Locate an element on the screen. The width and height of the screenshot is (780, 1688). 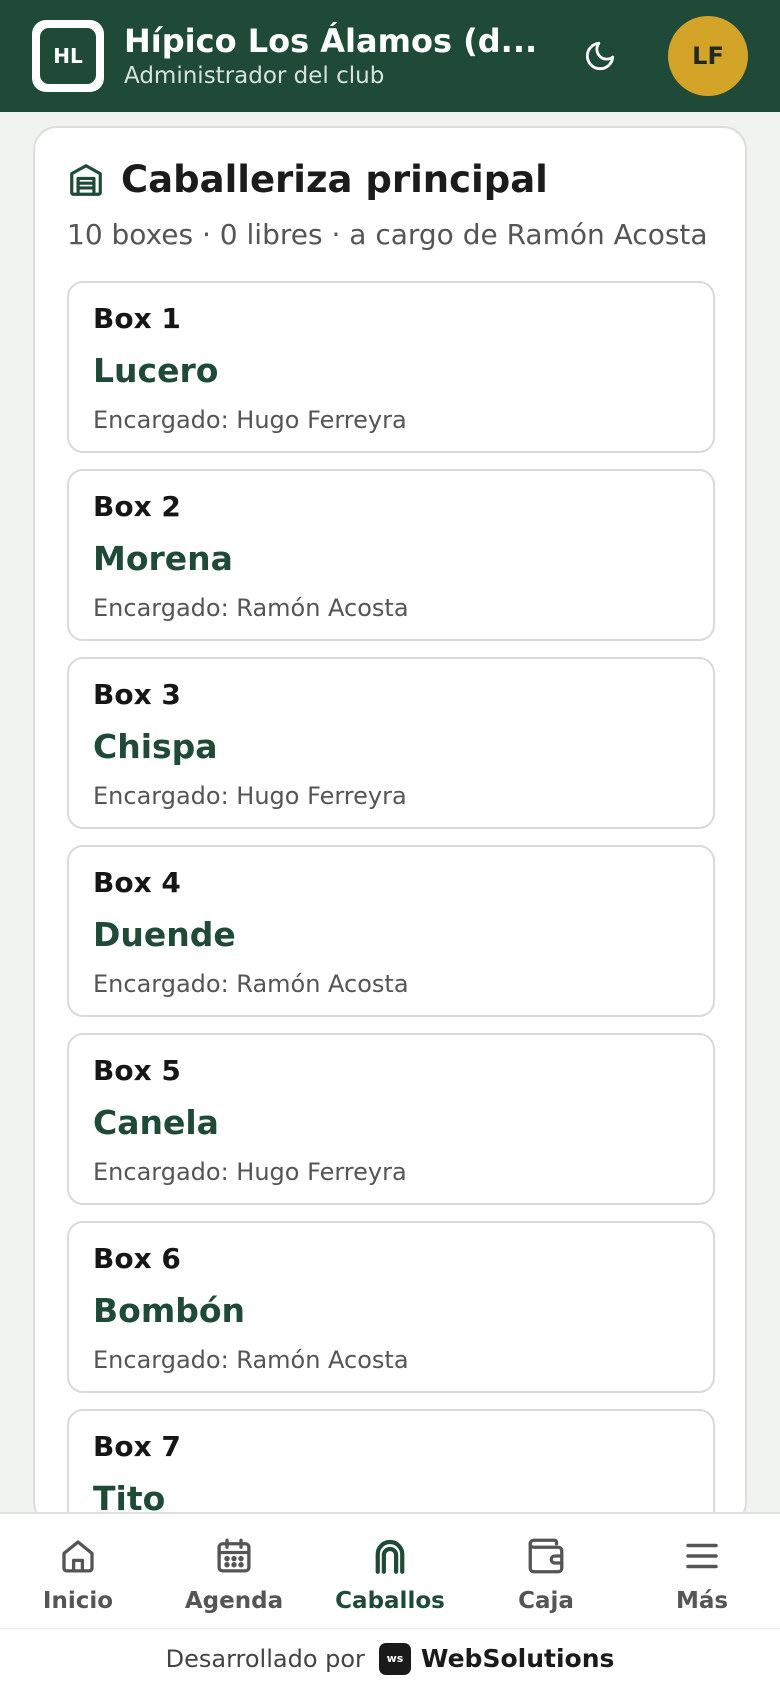
user-role: Administrador del club is located at coordinates (254, 76).